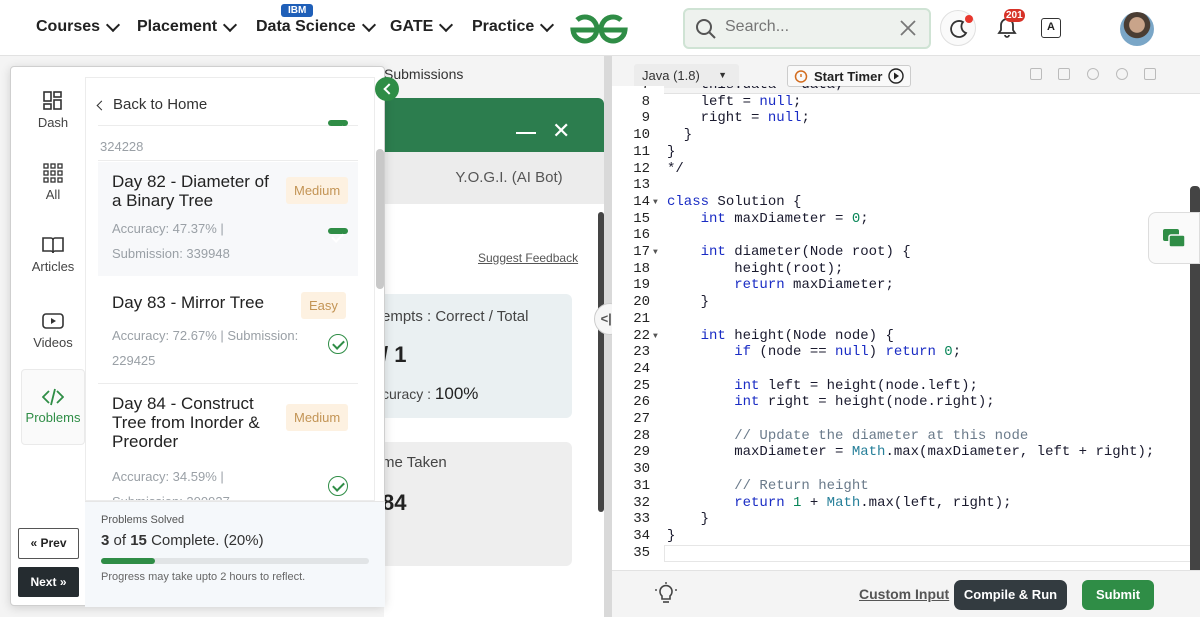 Image resolution: width=1200 pixels, height=617 pixels. What do you see at coordinates (645, 101) in the screenshot?
I see `line-number: 8` at bounding box center [645, 101].